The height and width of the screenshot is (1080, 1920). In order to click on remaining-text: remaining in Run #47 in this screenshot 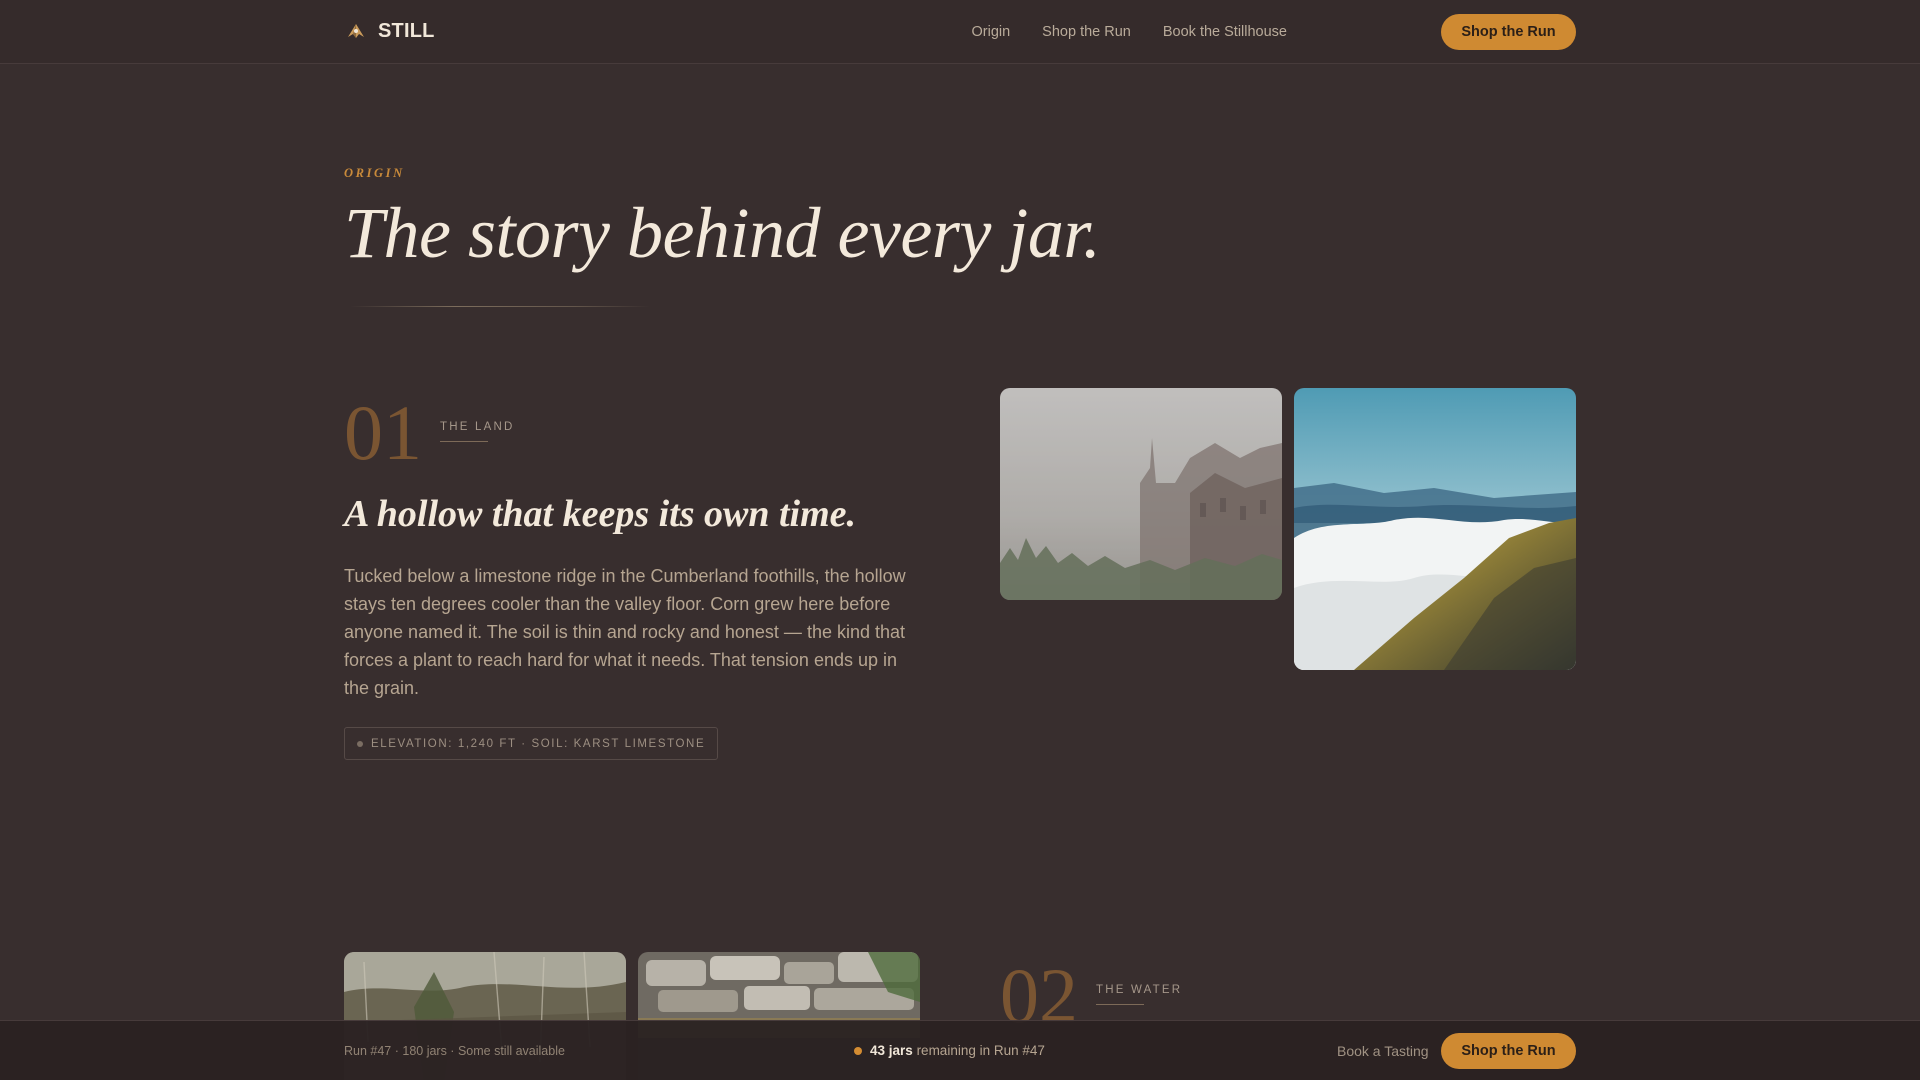, I will do `click(980, 1050)`.